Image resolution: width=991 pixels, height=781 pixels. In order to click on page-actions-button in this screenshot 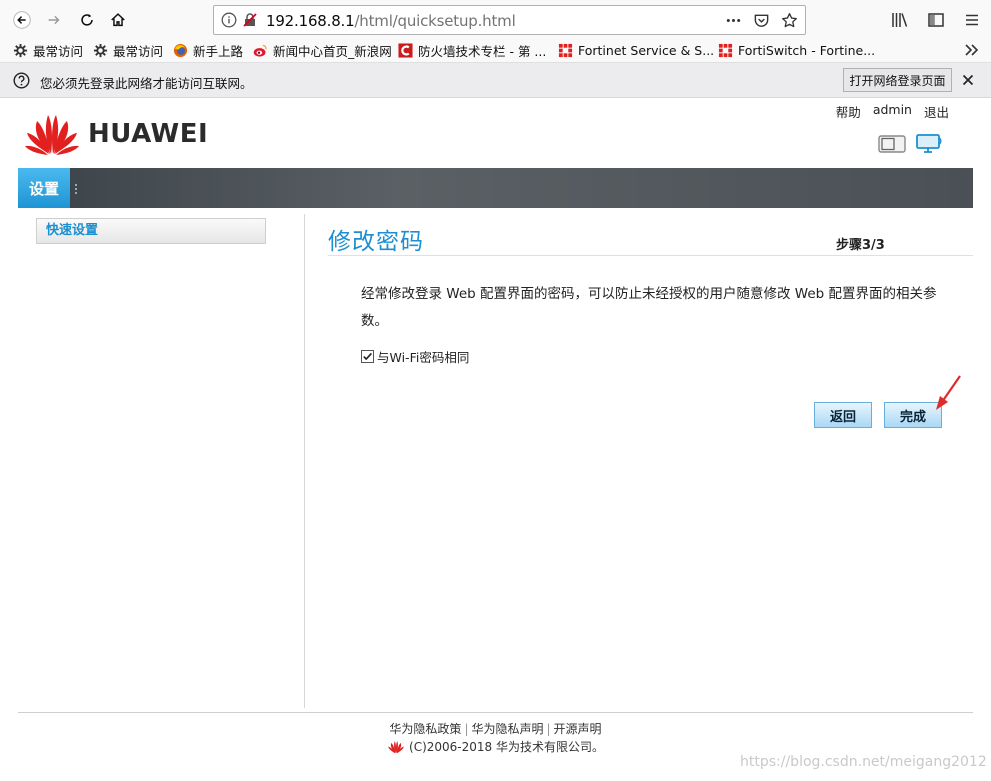, I will do `click(733, 20)`.